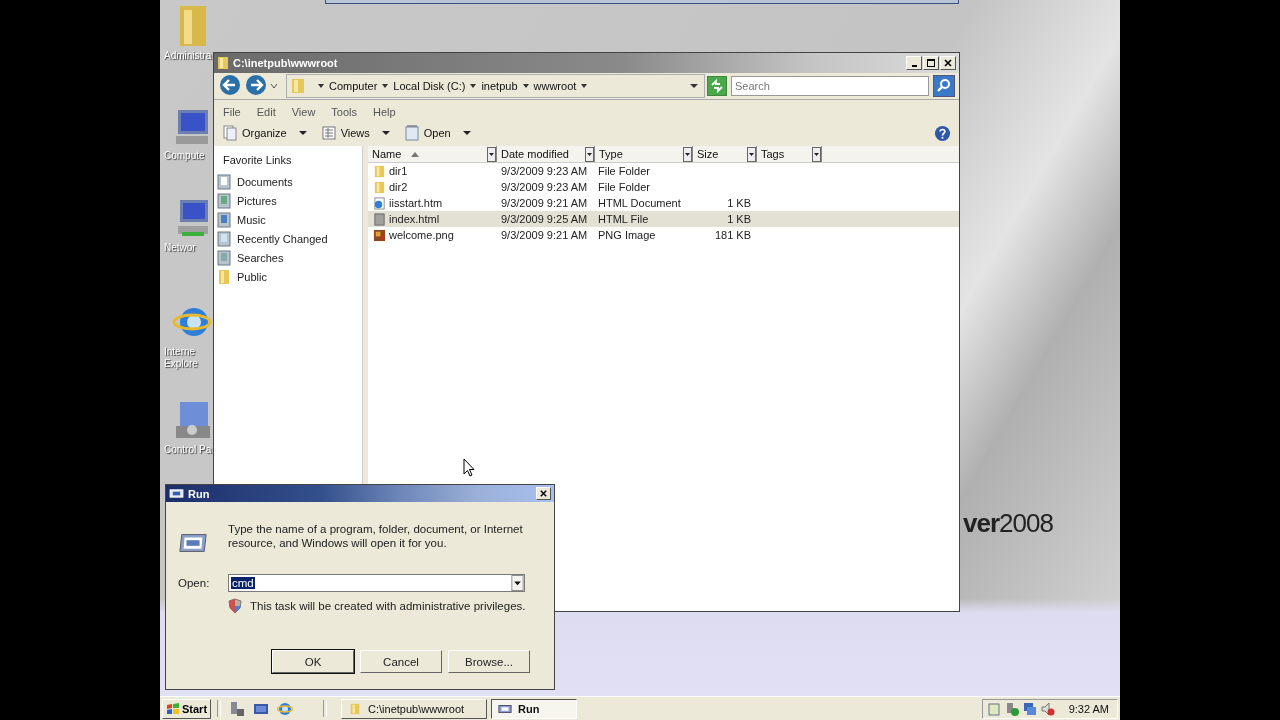  I want to click on column-header: Date modified, so click(546, 154).